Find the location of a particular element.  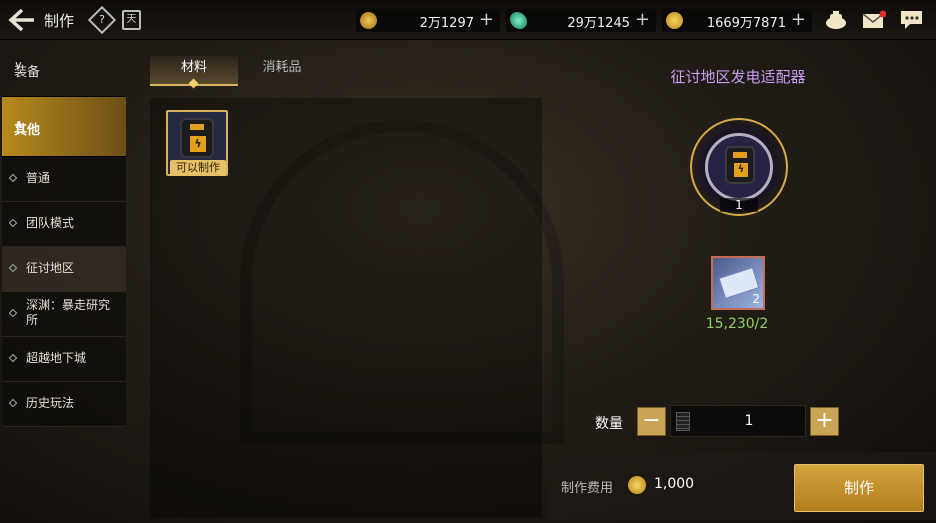

page-title: 制作 is located at coordinates (59, 21).